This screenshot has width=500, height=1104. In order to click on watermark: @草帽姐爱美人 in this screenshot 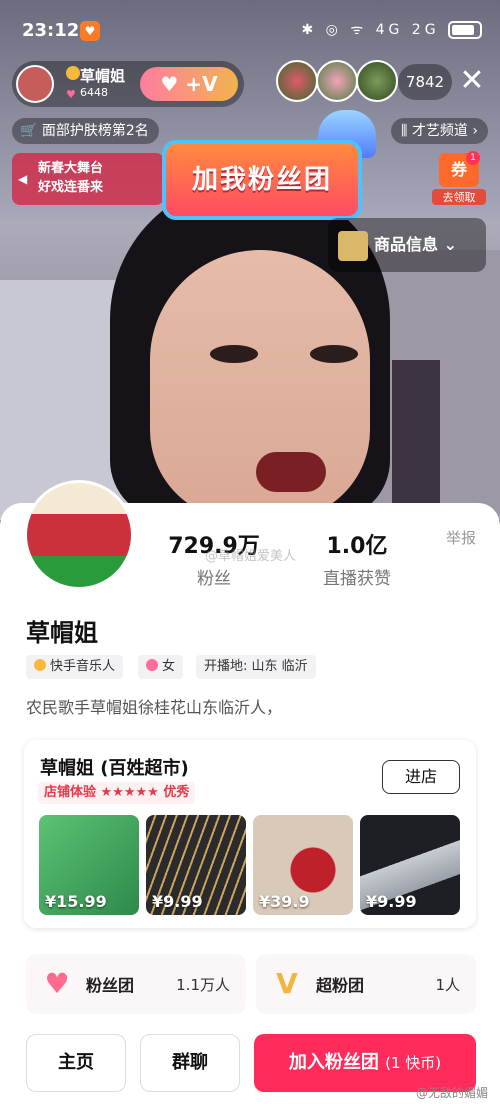, I will do `click(251, 556)`.